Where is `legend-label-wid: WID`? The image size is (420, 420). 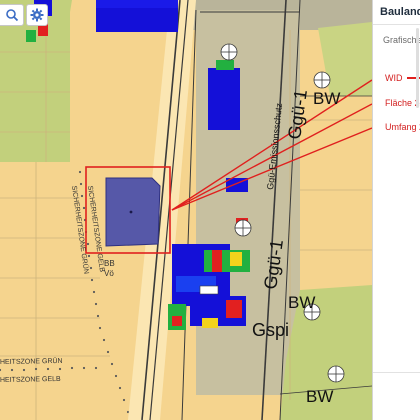
legend-label-wid: WID is located at coordinates (394, 78).